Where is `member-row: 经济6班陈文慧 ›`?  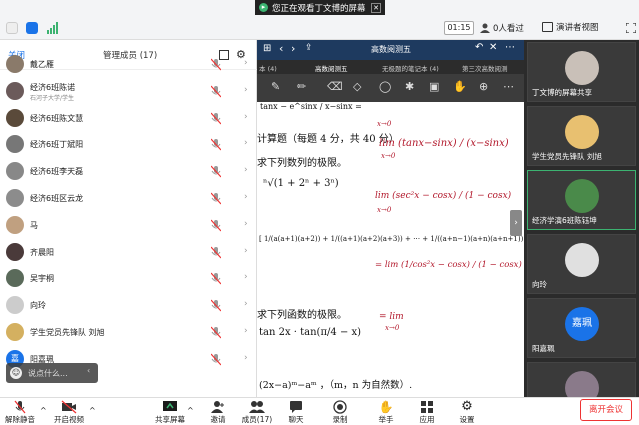
member-row: 经济6班陈文慧 › is located at coordinates (128, 119).